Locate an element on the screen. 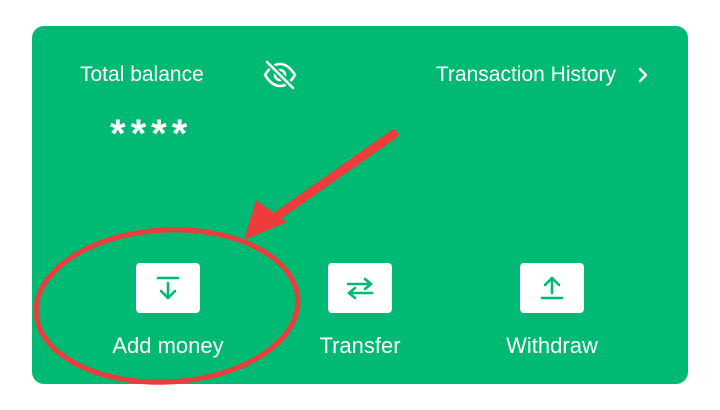 Image resolution: width=720 pixels, height=410 pixels. withdraw-button: Withdraw is located at coordinates (552, 311).